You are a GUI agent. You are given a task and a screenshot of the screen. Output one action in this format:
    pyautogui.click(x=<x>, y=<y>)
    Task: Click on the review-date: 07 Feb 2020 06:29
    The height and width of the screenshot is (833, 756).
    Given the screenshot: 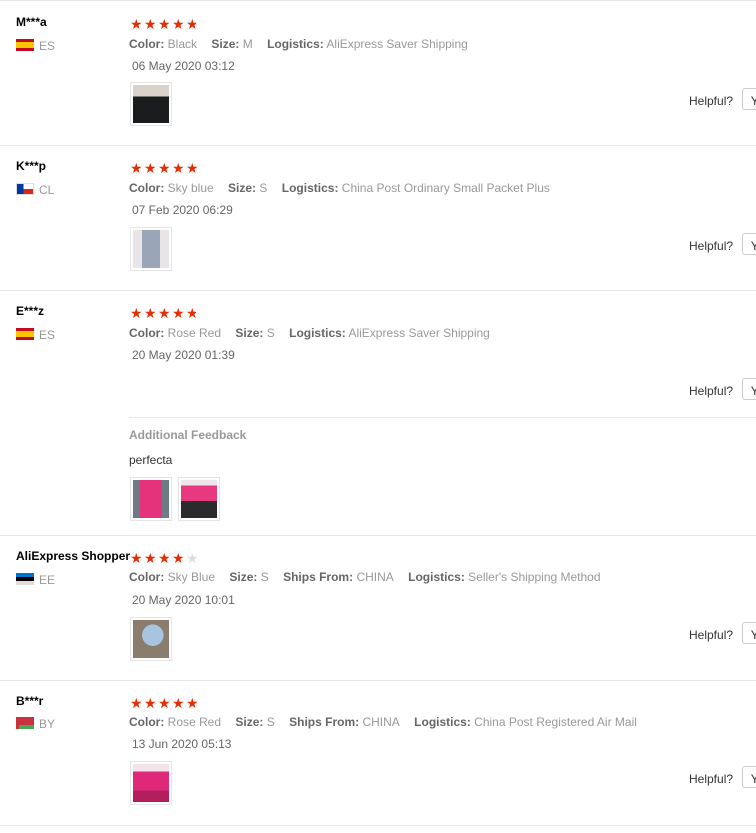 What is the action you would take?
    pyautogui.click(x=182, y=210)
    